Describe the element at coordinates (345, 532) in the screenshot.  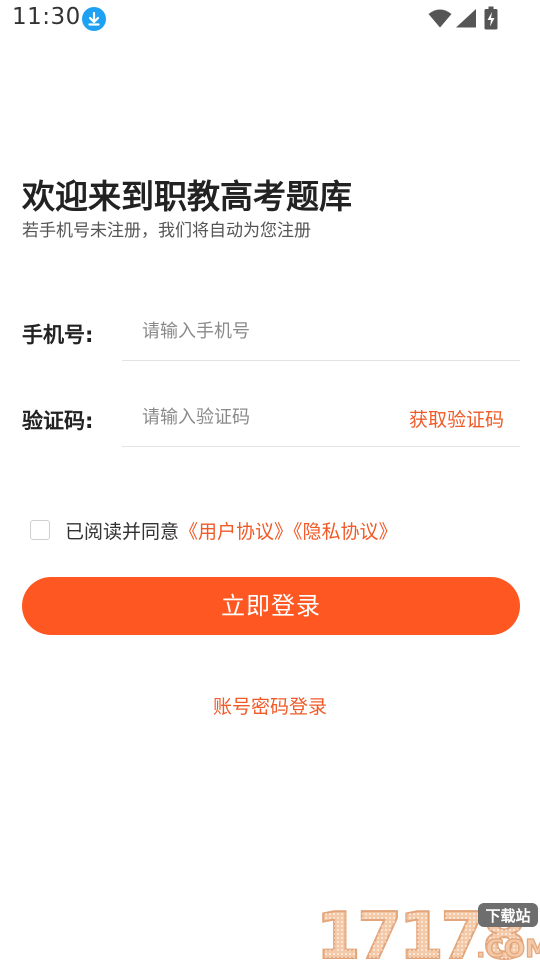
I see `privacy-policy-link: 《隐私协议》` at that location.